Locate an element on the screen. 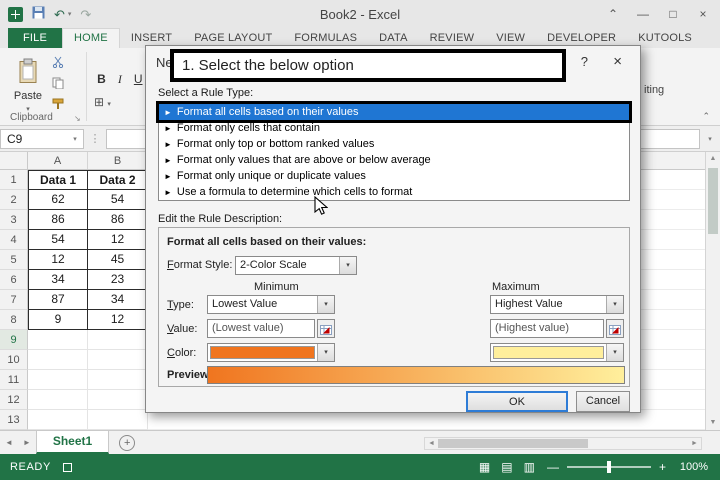  cancel-button: Cancel is located at coordinates (603, 401).